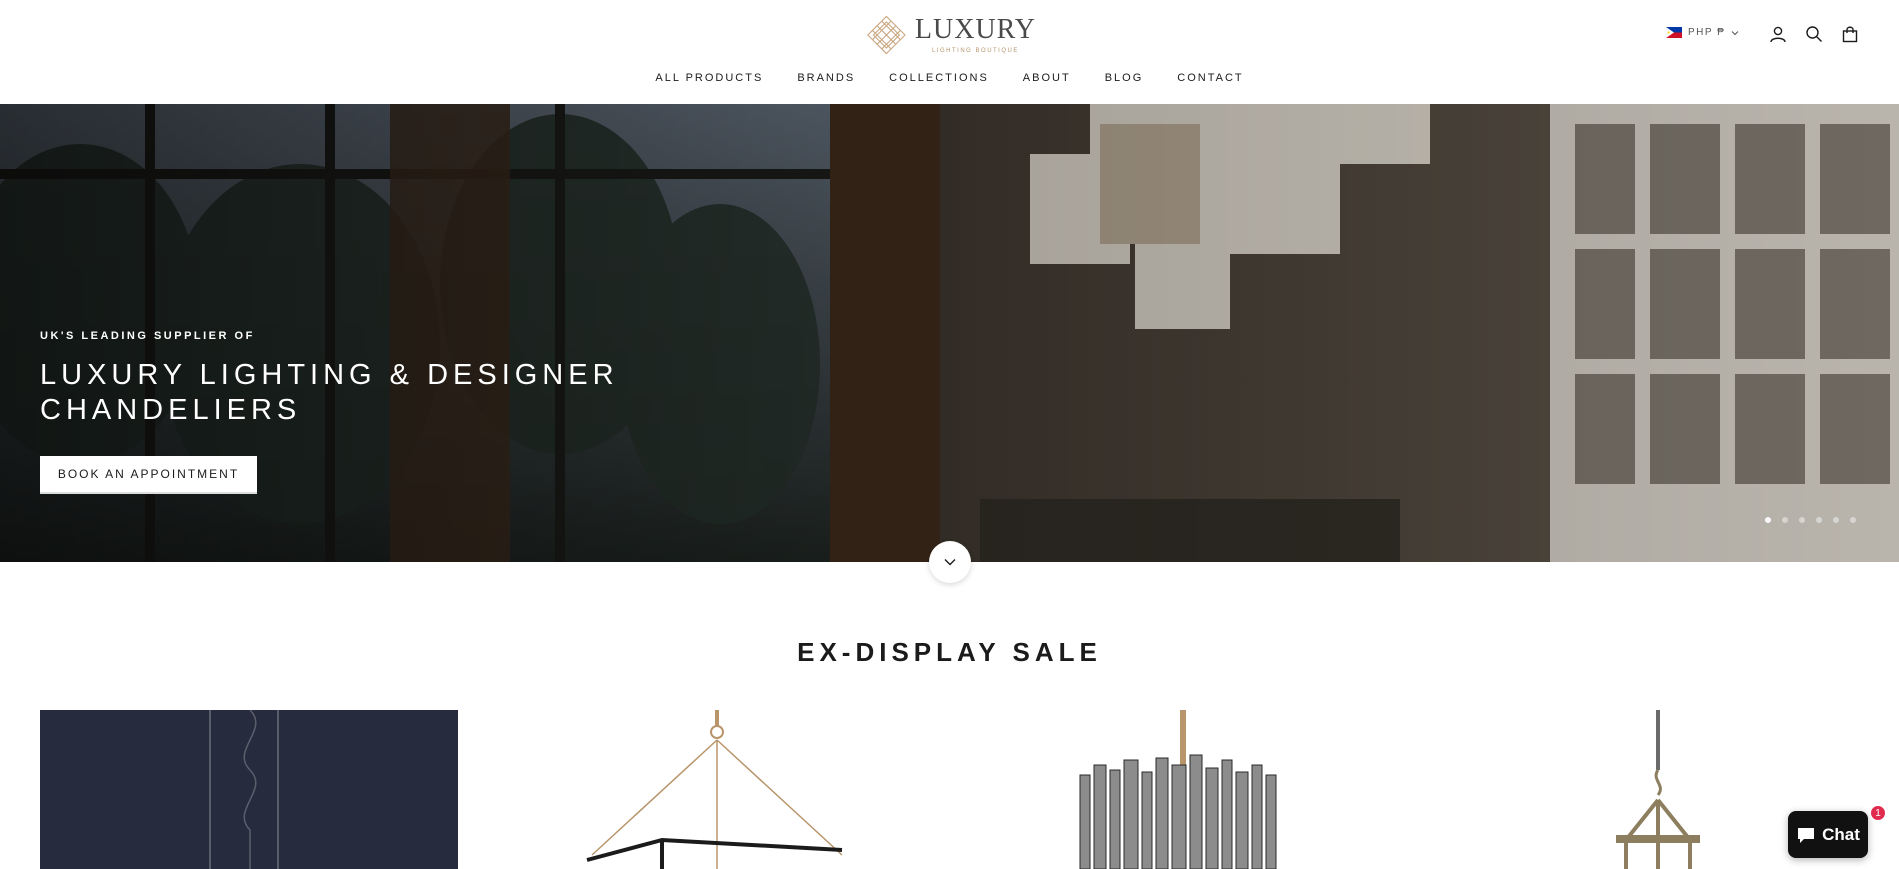  What do you see at coordinates (1850, 34) in the screenshot?
I see `cart-icon` at bounding box center [1850, 34].